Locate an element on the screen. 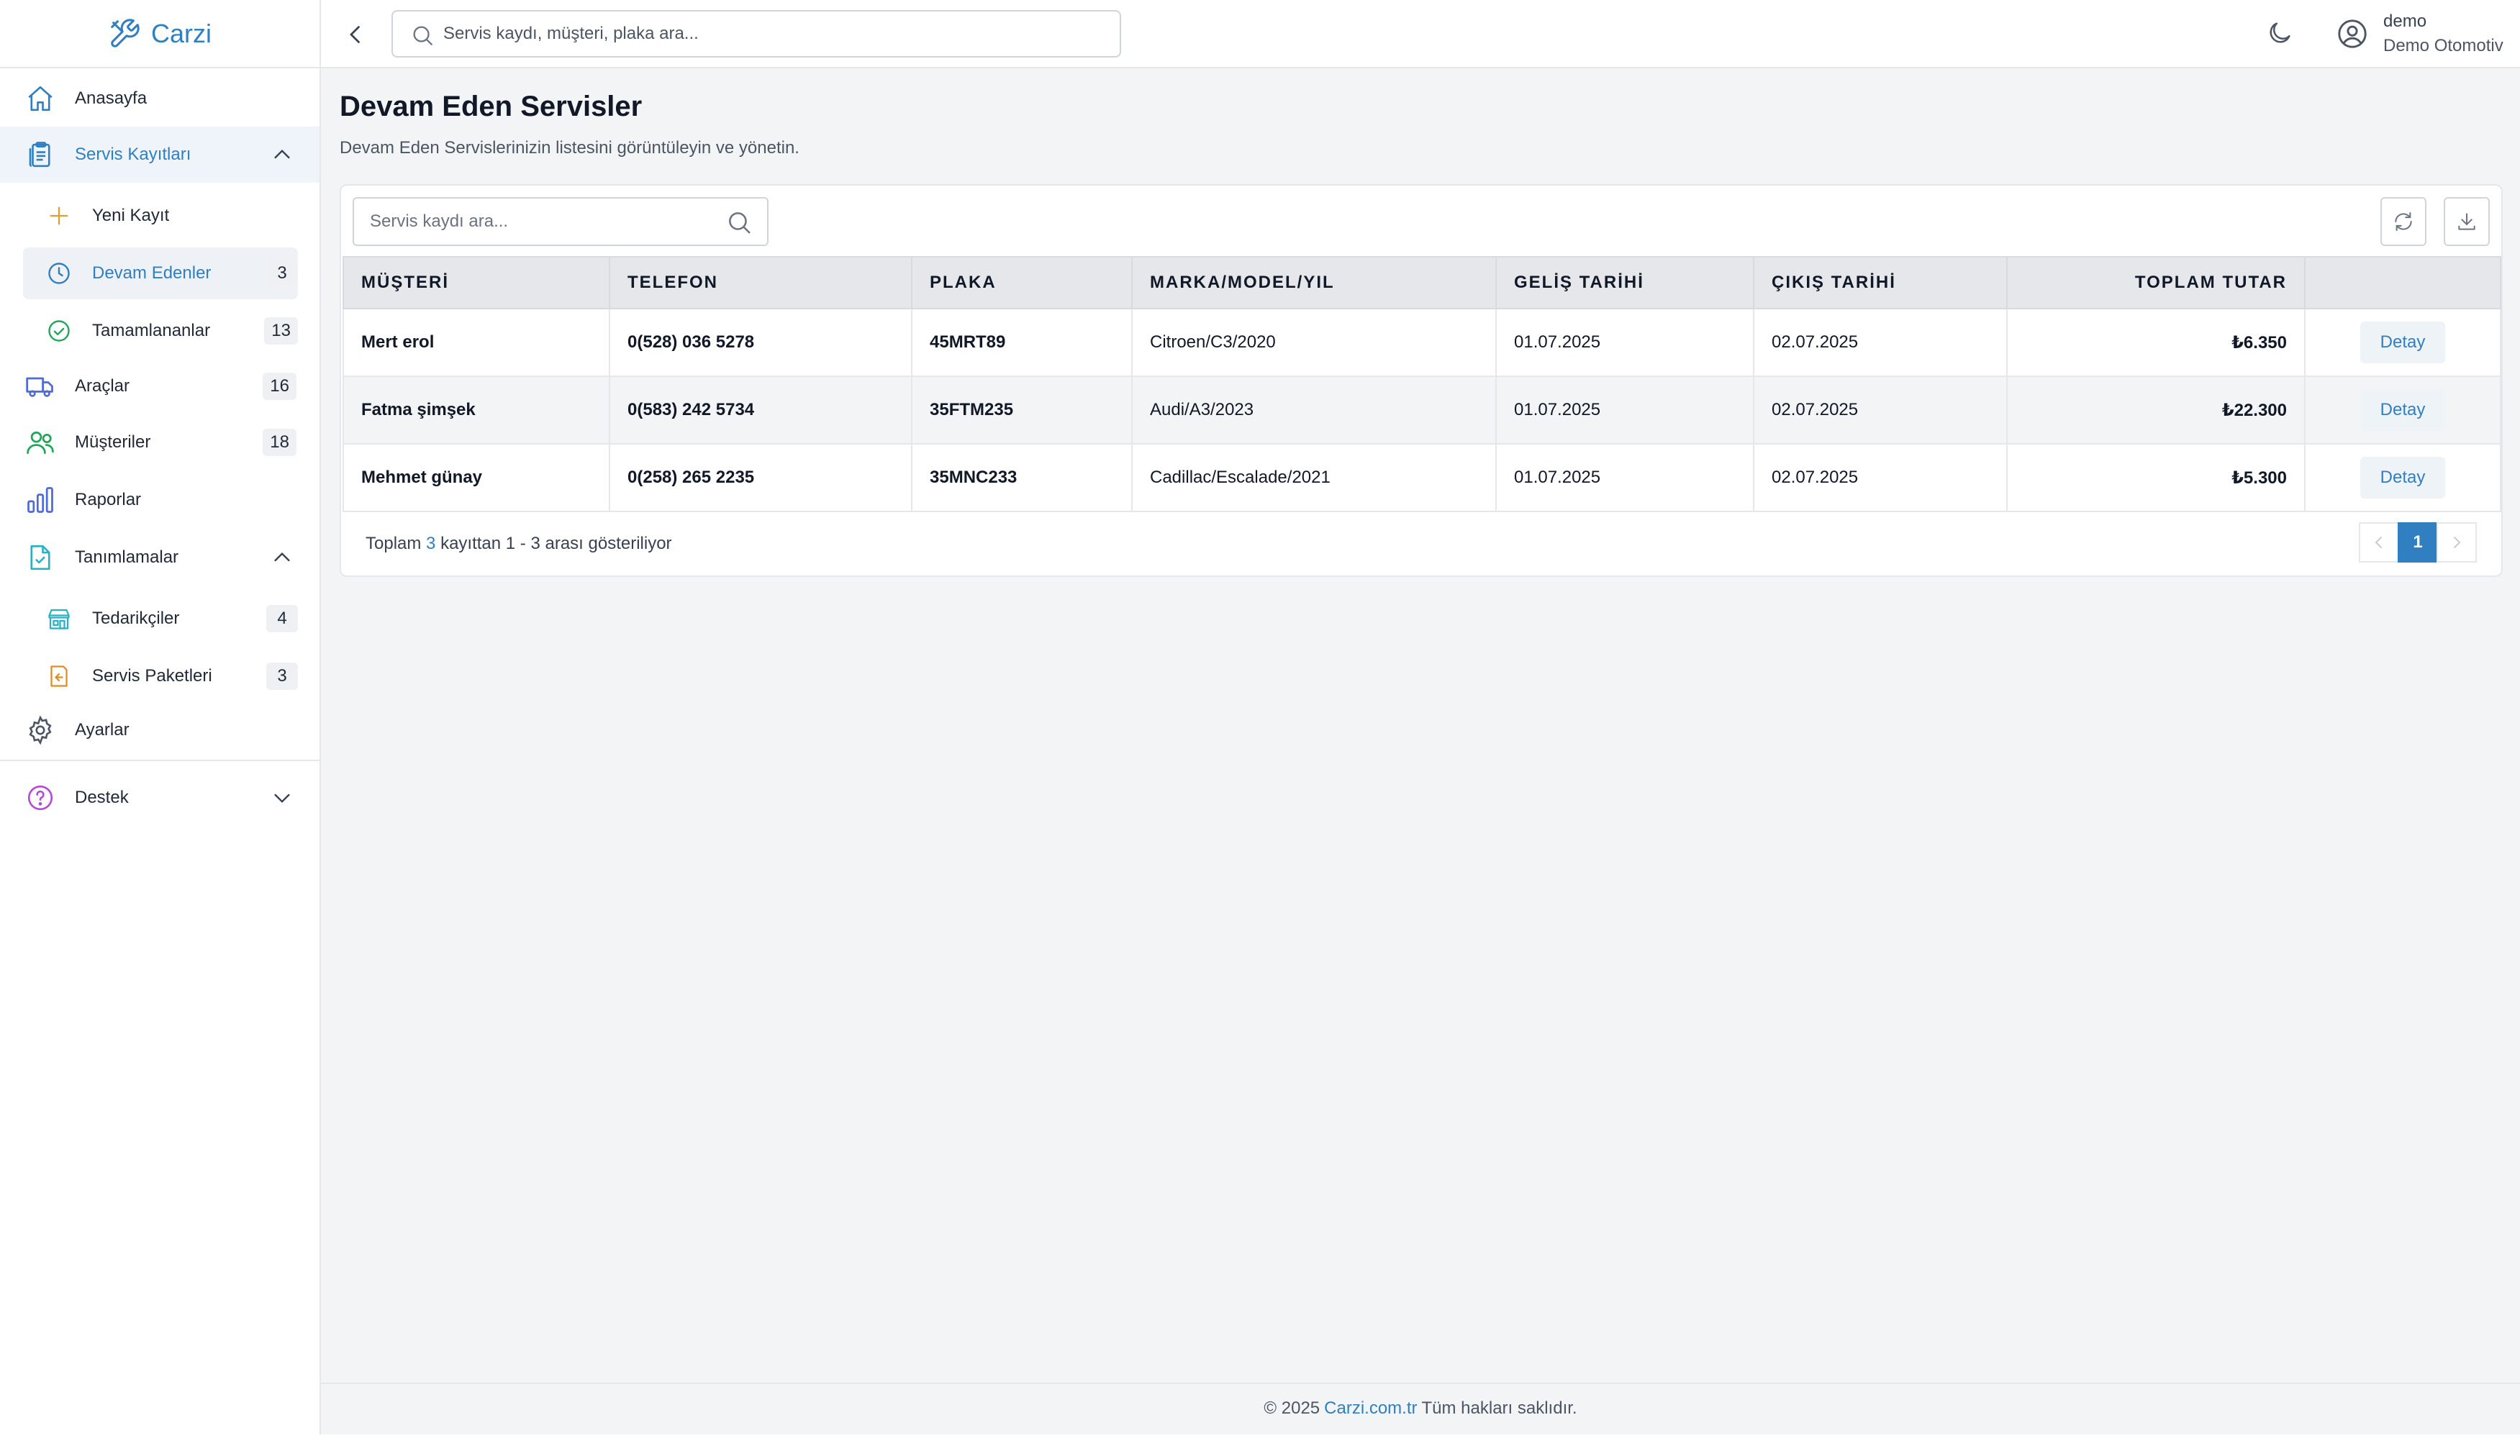  download-icon is located at coordinates (2466, 221).